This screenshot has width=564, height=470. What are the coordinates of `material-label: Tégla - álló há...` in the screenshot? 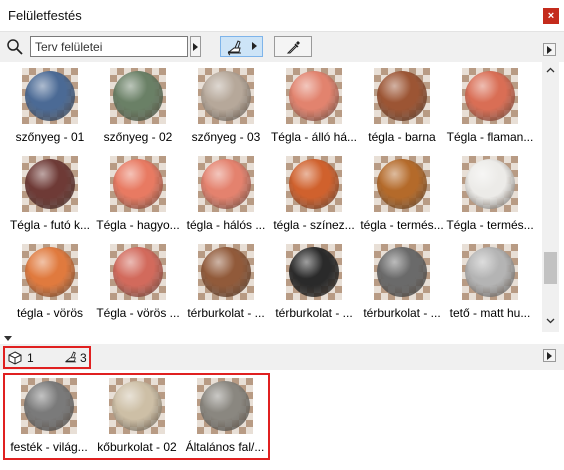 It's located at (314, 137).